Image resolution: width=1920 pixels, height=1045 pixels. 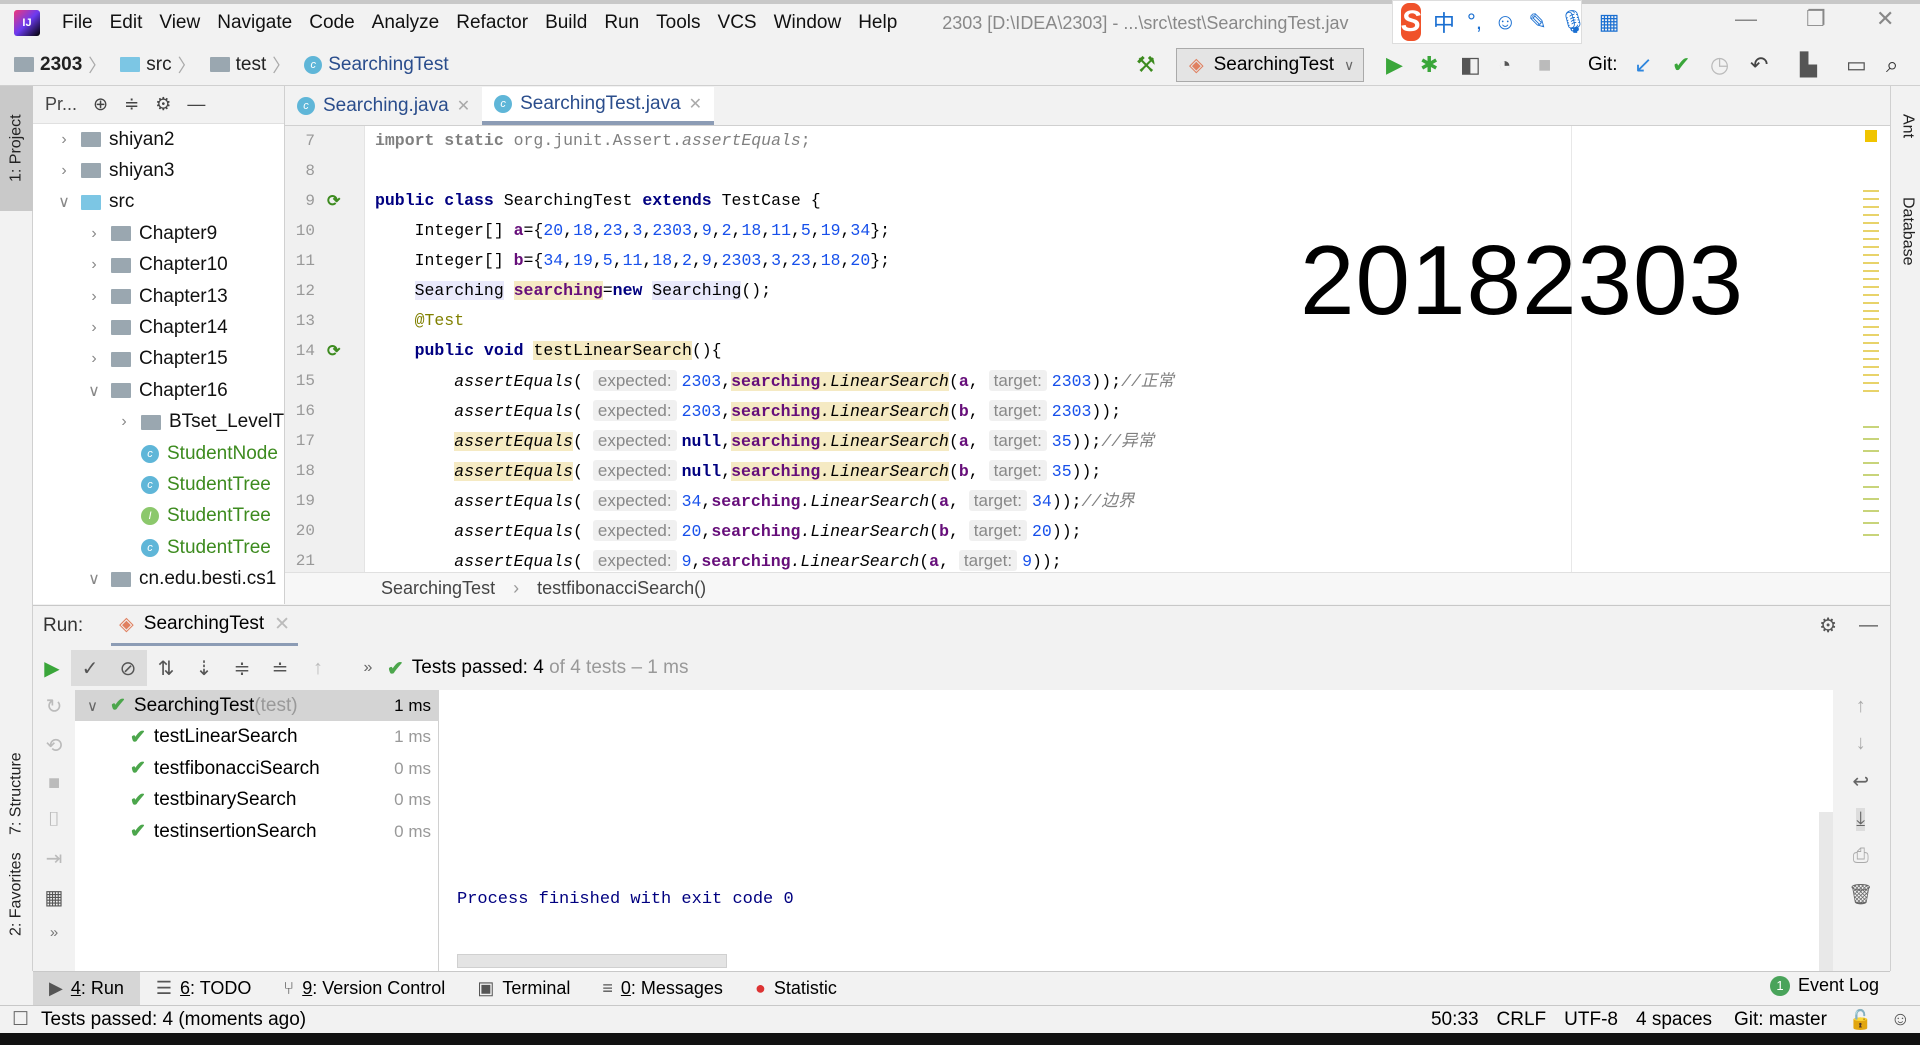 What do you see at coordinates (331, 23) in the screenshot?
I see `menu-code: Code` at bounding box center [331, 23].